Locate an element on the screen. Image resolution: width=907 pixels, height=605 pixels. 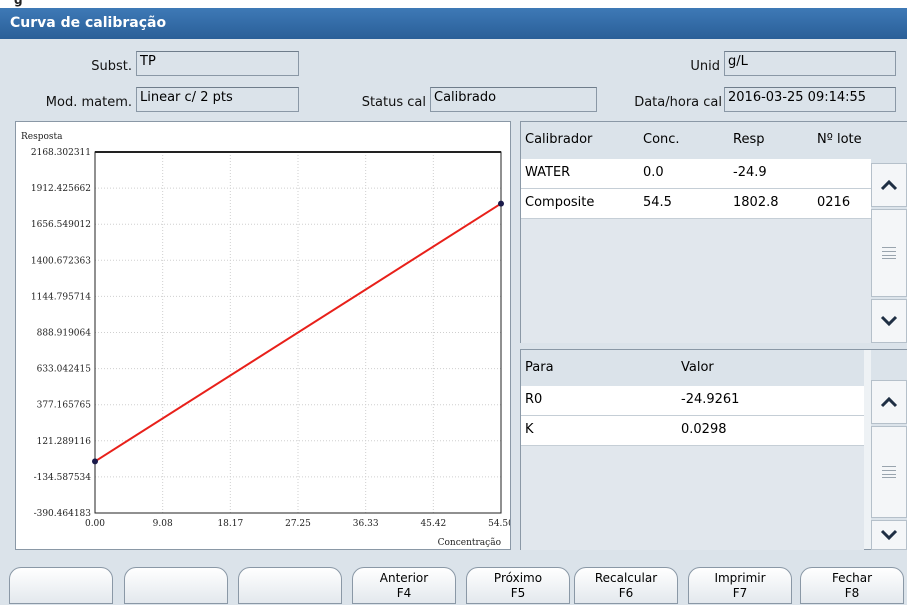
x-tick-label: 18.17 is located at coordinates (230, 524).